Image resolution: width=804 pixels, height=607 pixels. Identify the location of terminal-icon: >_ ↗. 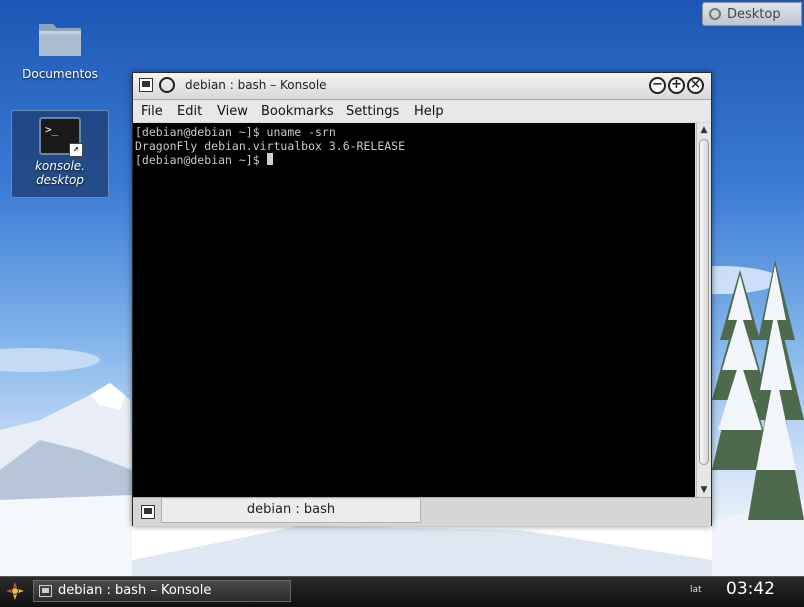
(61, 137).